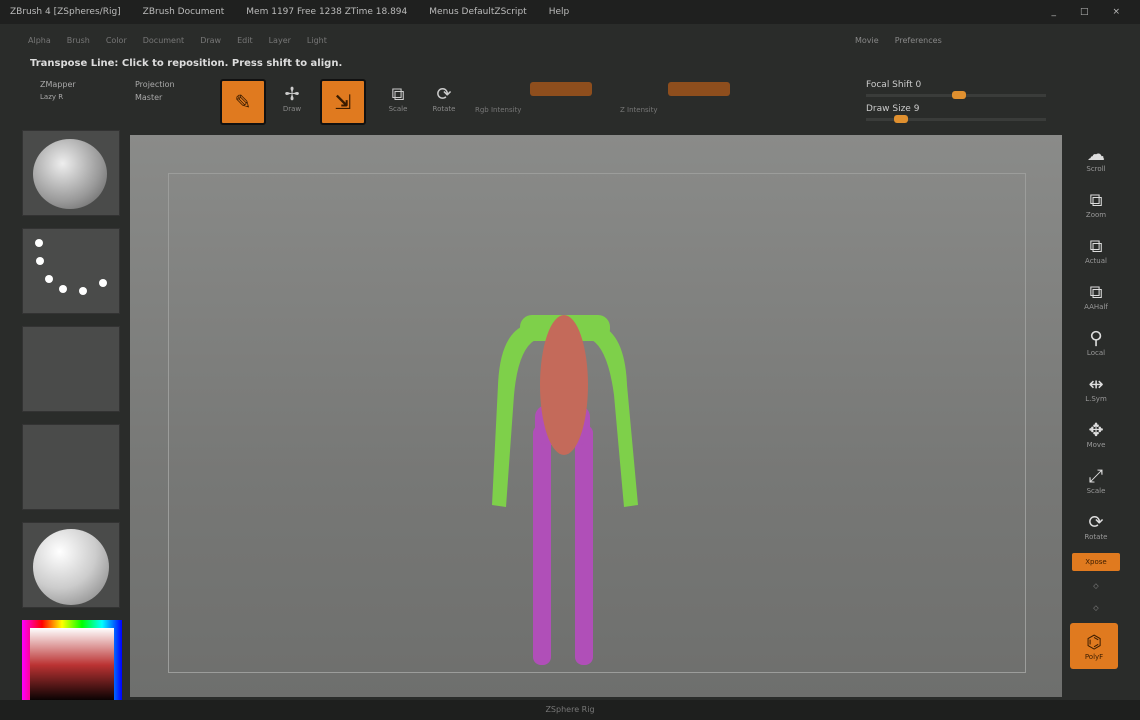  I want to click on menu-color: Color, so click(116, 40).